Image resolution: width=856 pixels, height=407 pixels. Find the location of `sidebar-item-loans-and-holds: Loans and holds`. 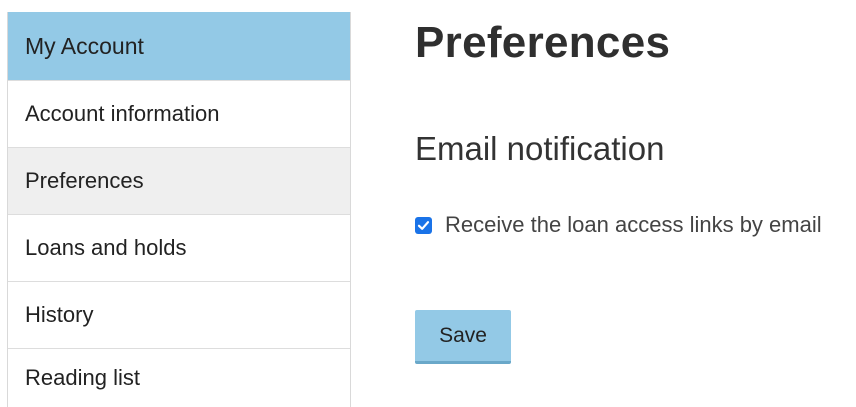

sidebar-item-loans-and-holds: Loans and holds is located at coordinates (179, 247).